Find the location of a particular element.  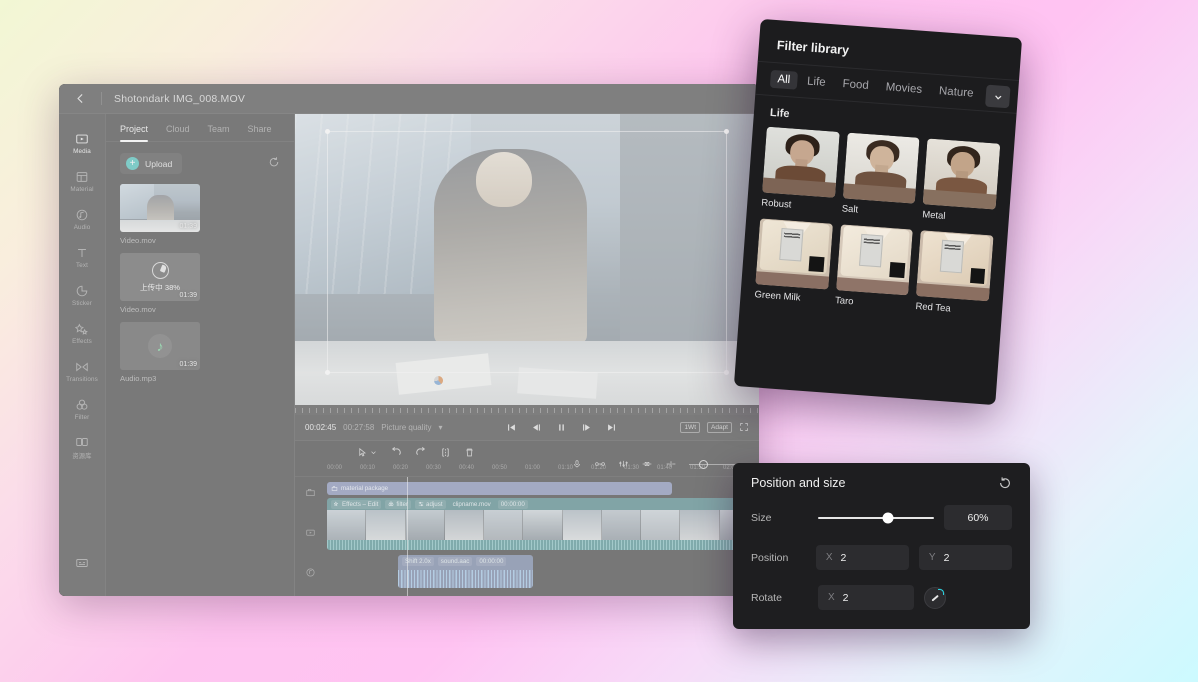

material-track-icon is located at coordinates (310, 494).